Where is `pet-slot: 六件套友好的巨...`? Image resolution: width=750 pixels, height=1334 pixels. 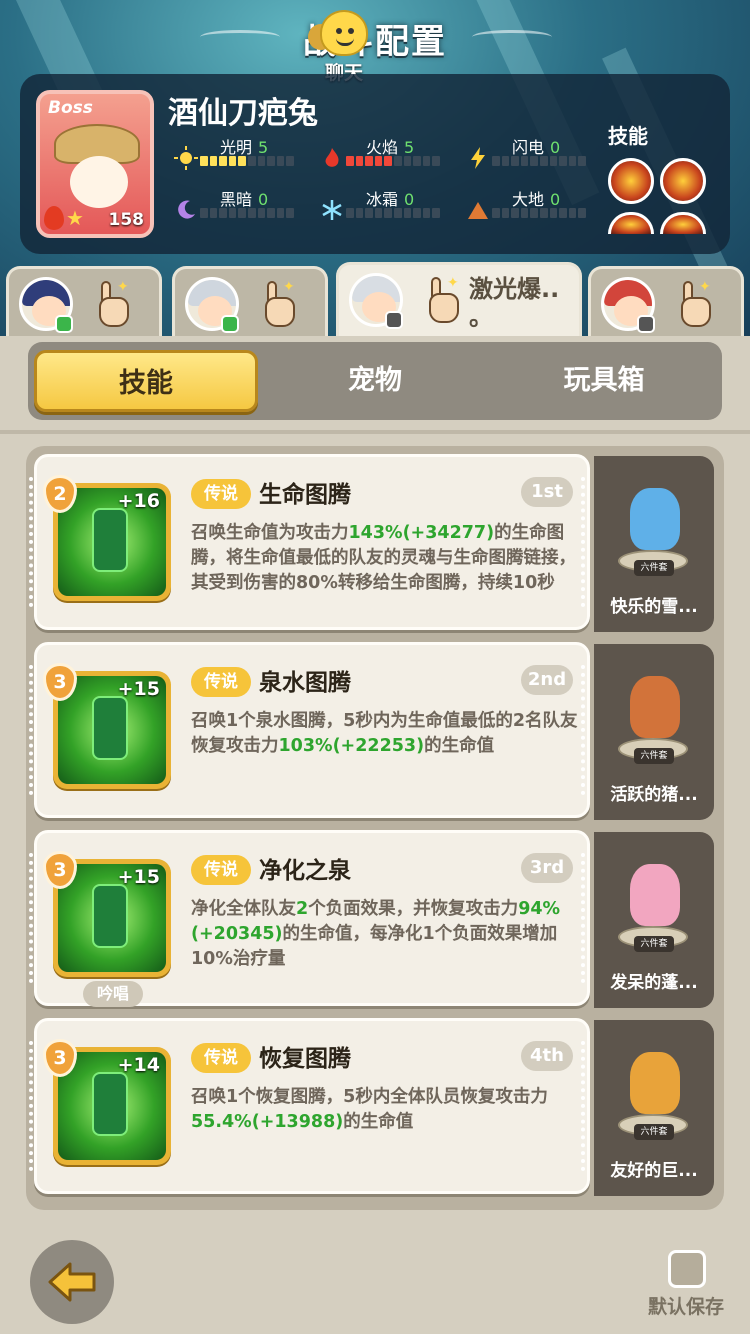
pet-slot: 六件套友好的巨... is located at coordinates (654, 1108).